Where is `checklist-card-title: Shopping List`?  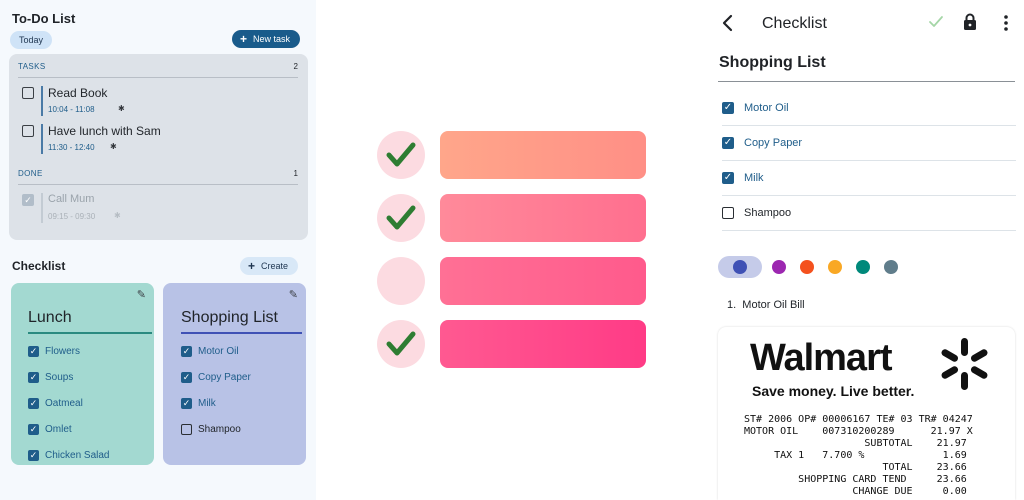
checklist-card-title: Shopping List is located at coordinates (229, 317).